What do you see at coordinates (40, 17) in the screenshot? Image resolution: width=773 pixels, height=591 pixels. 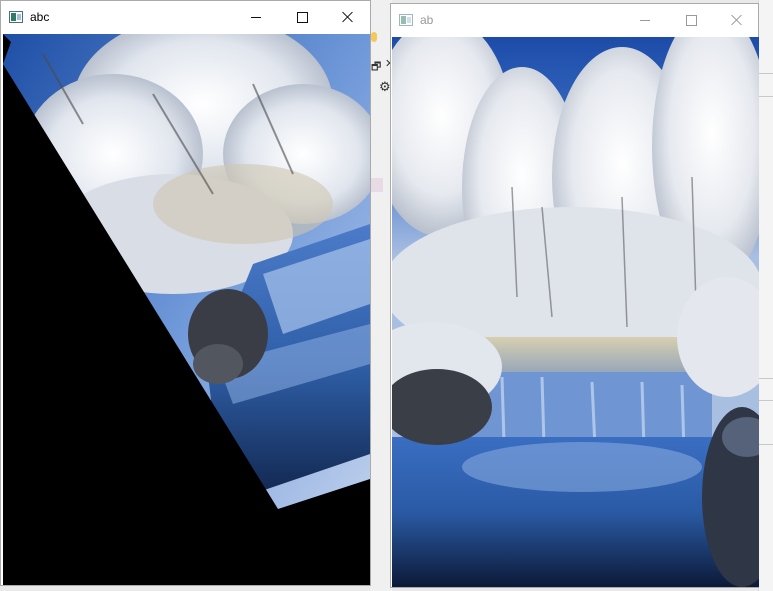 I see `window-title: abc` at bounding box center [40, 17].